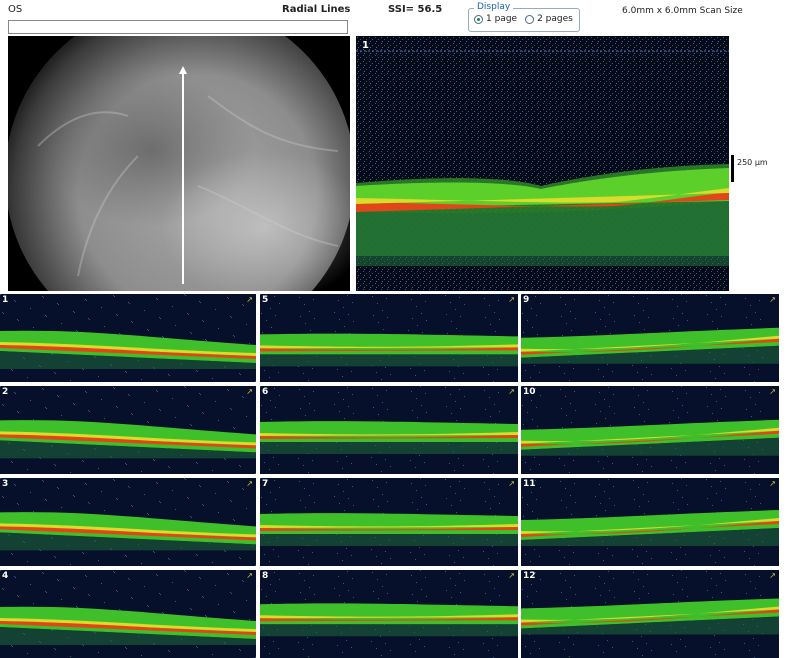  What do you see at coordinates (478, 19) in the screenshot?
I see `radio-selected-icon` at bounding box center [478, 19].